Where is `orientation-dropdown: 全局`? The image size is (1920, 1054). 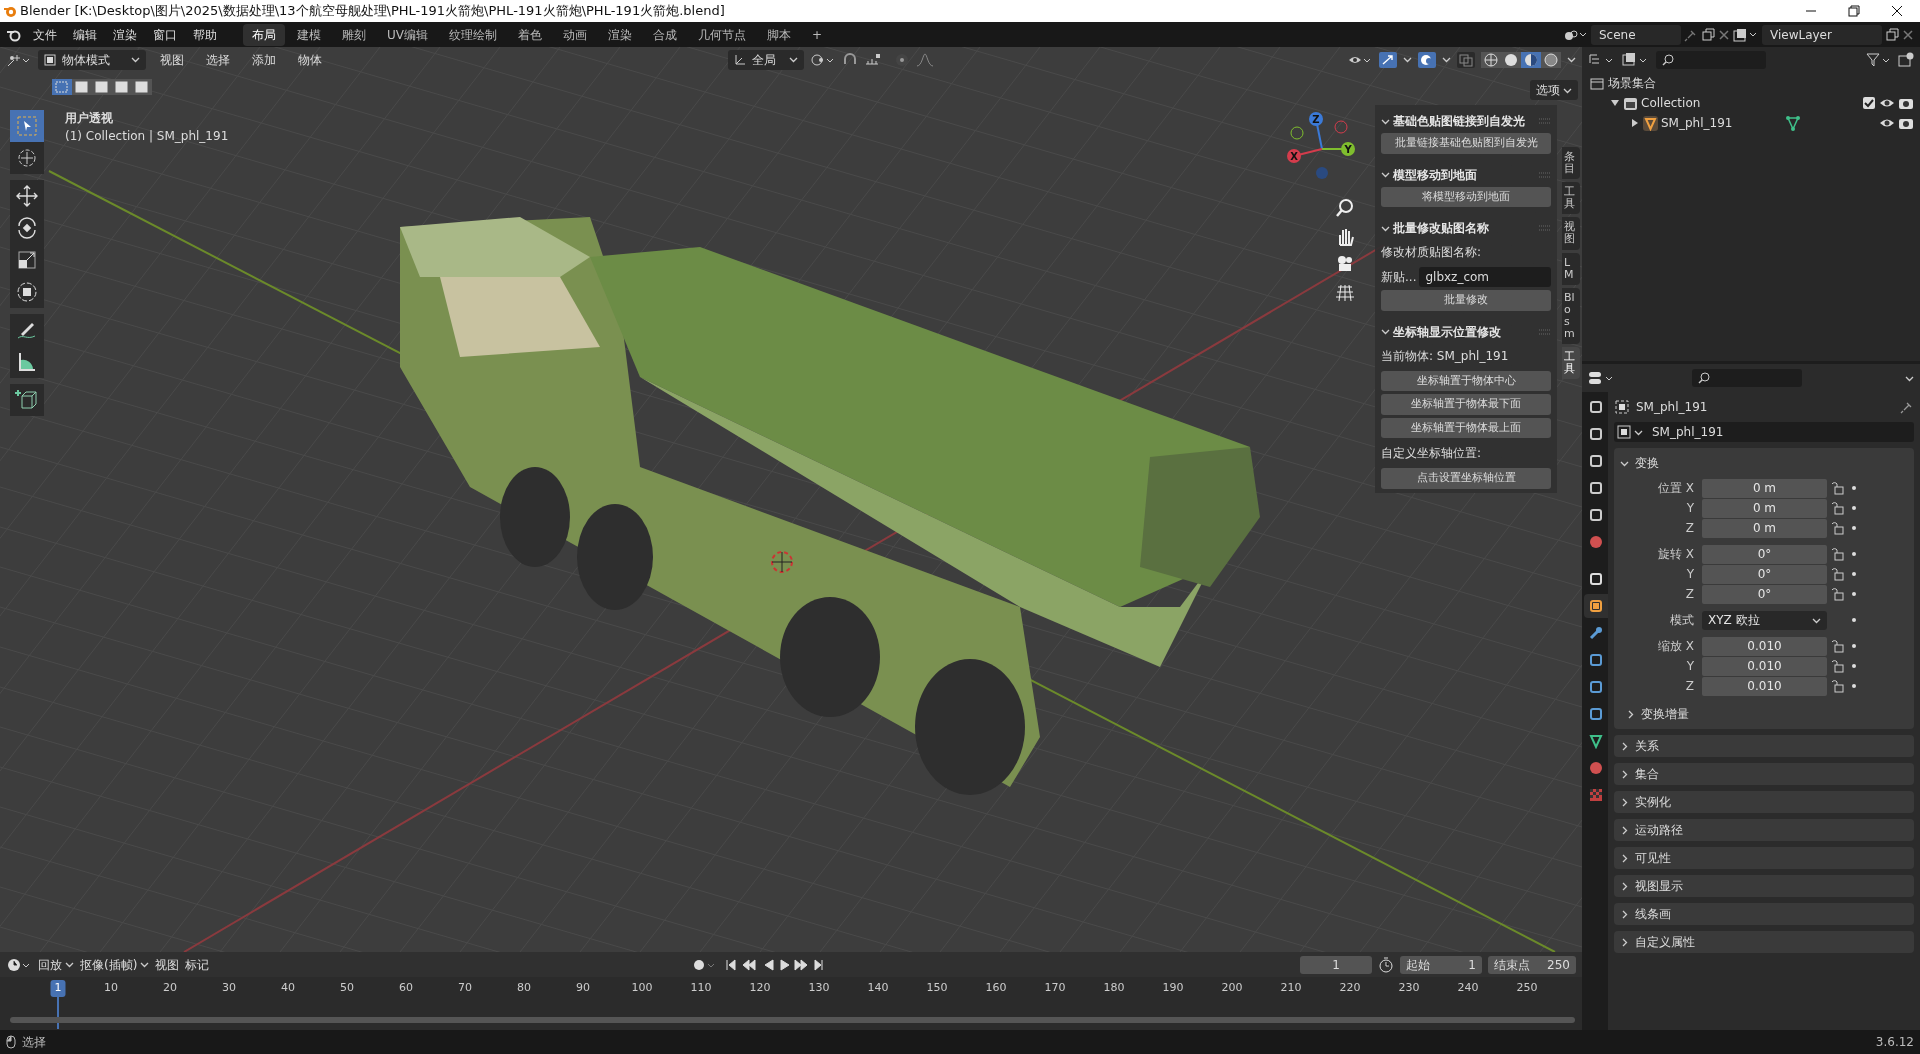
orientation-dropdown: 全局 is located at coordinates (766, 59).